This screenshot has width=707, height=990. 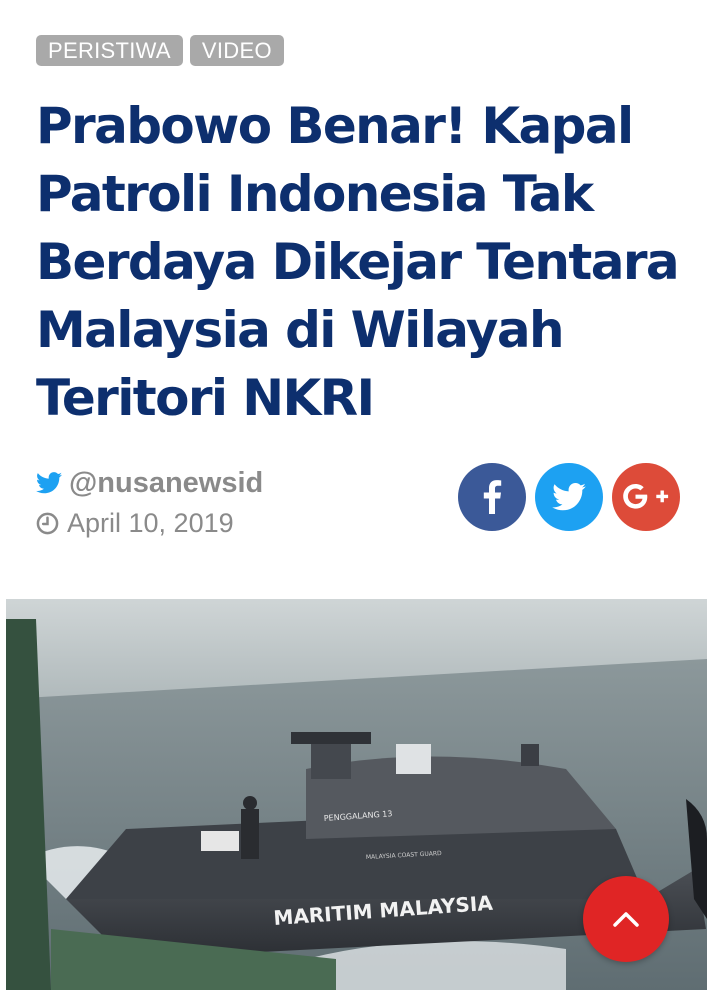 I want to click on share-buttons, so click(x=569, y=497).